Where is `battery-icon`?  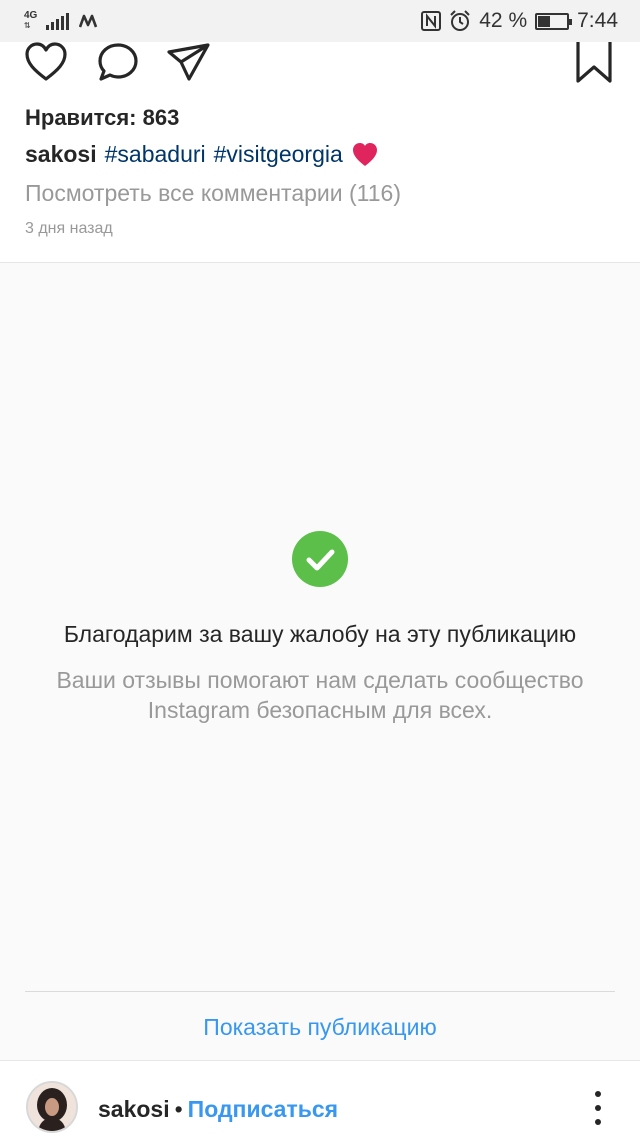 battery-icon is located at coordinates (554, 21).